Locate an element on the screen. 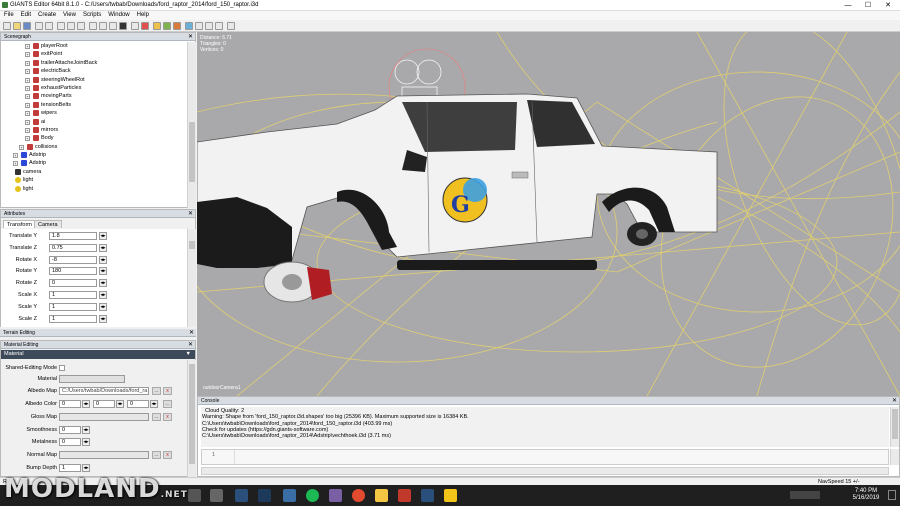 The height and width of the screenshot is (506, 900). scenegraph-scrollbar is located at coordinates (191, 125).